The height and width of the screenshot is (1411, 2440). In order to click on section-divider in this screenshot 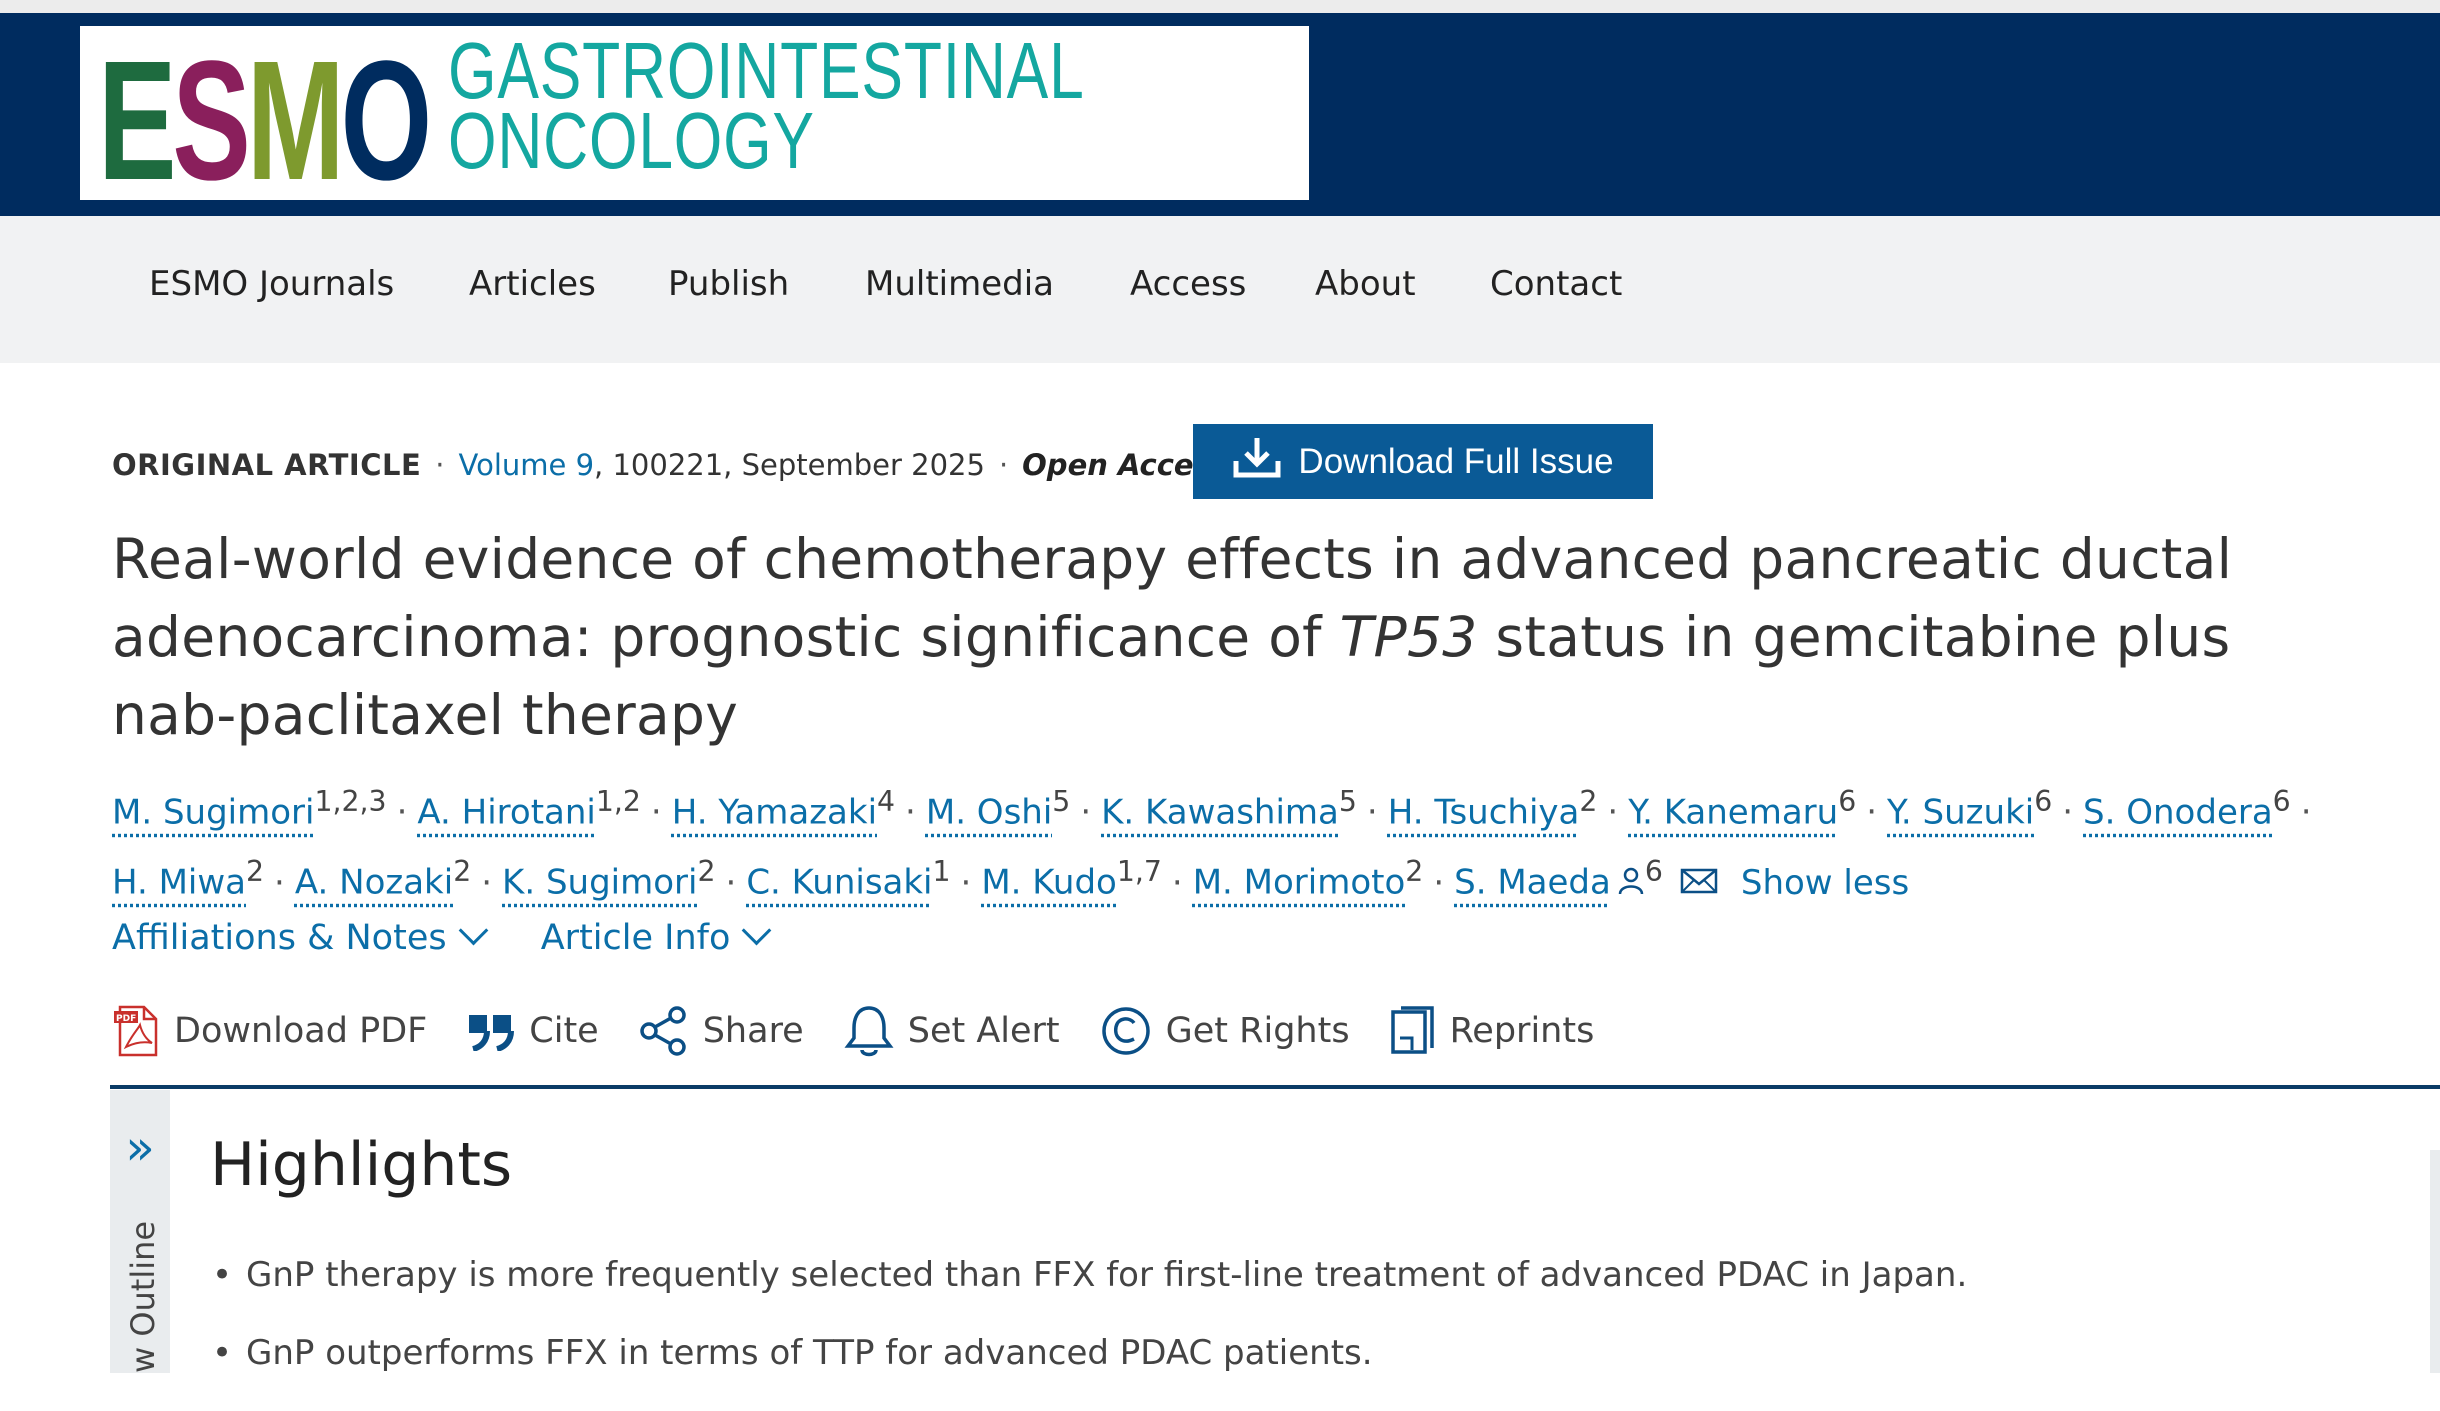, I will do `click(1275, 1087)`.